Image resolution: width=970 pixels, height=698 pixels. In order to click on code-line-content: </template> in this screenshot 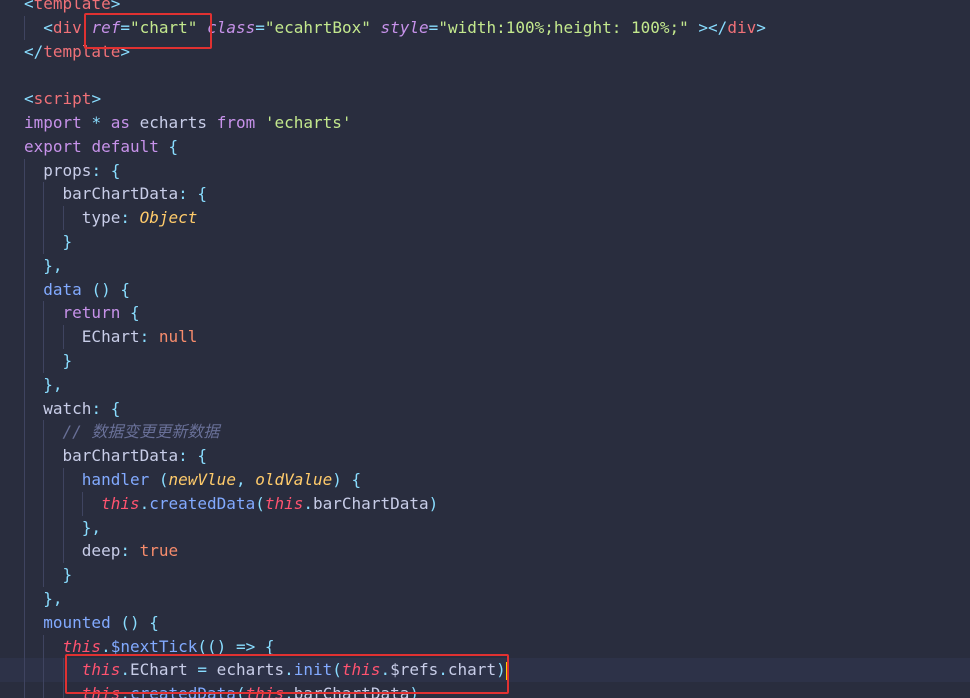, I will do `click(65, 51)`.